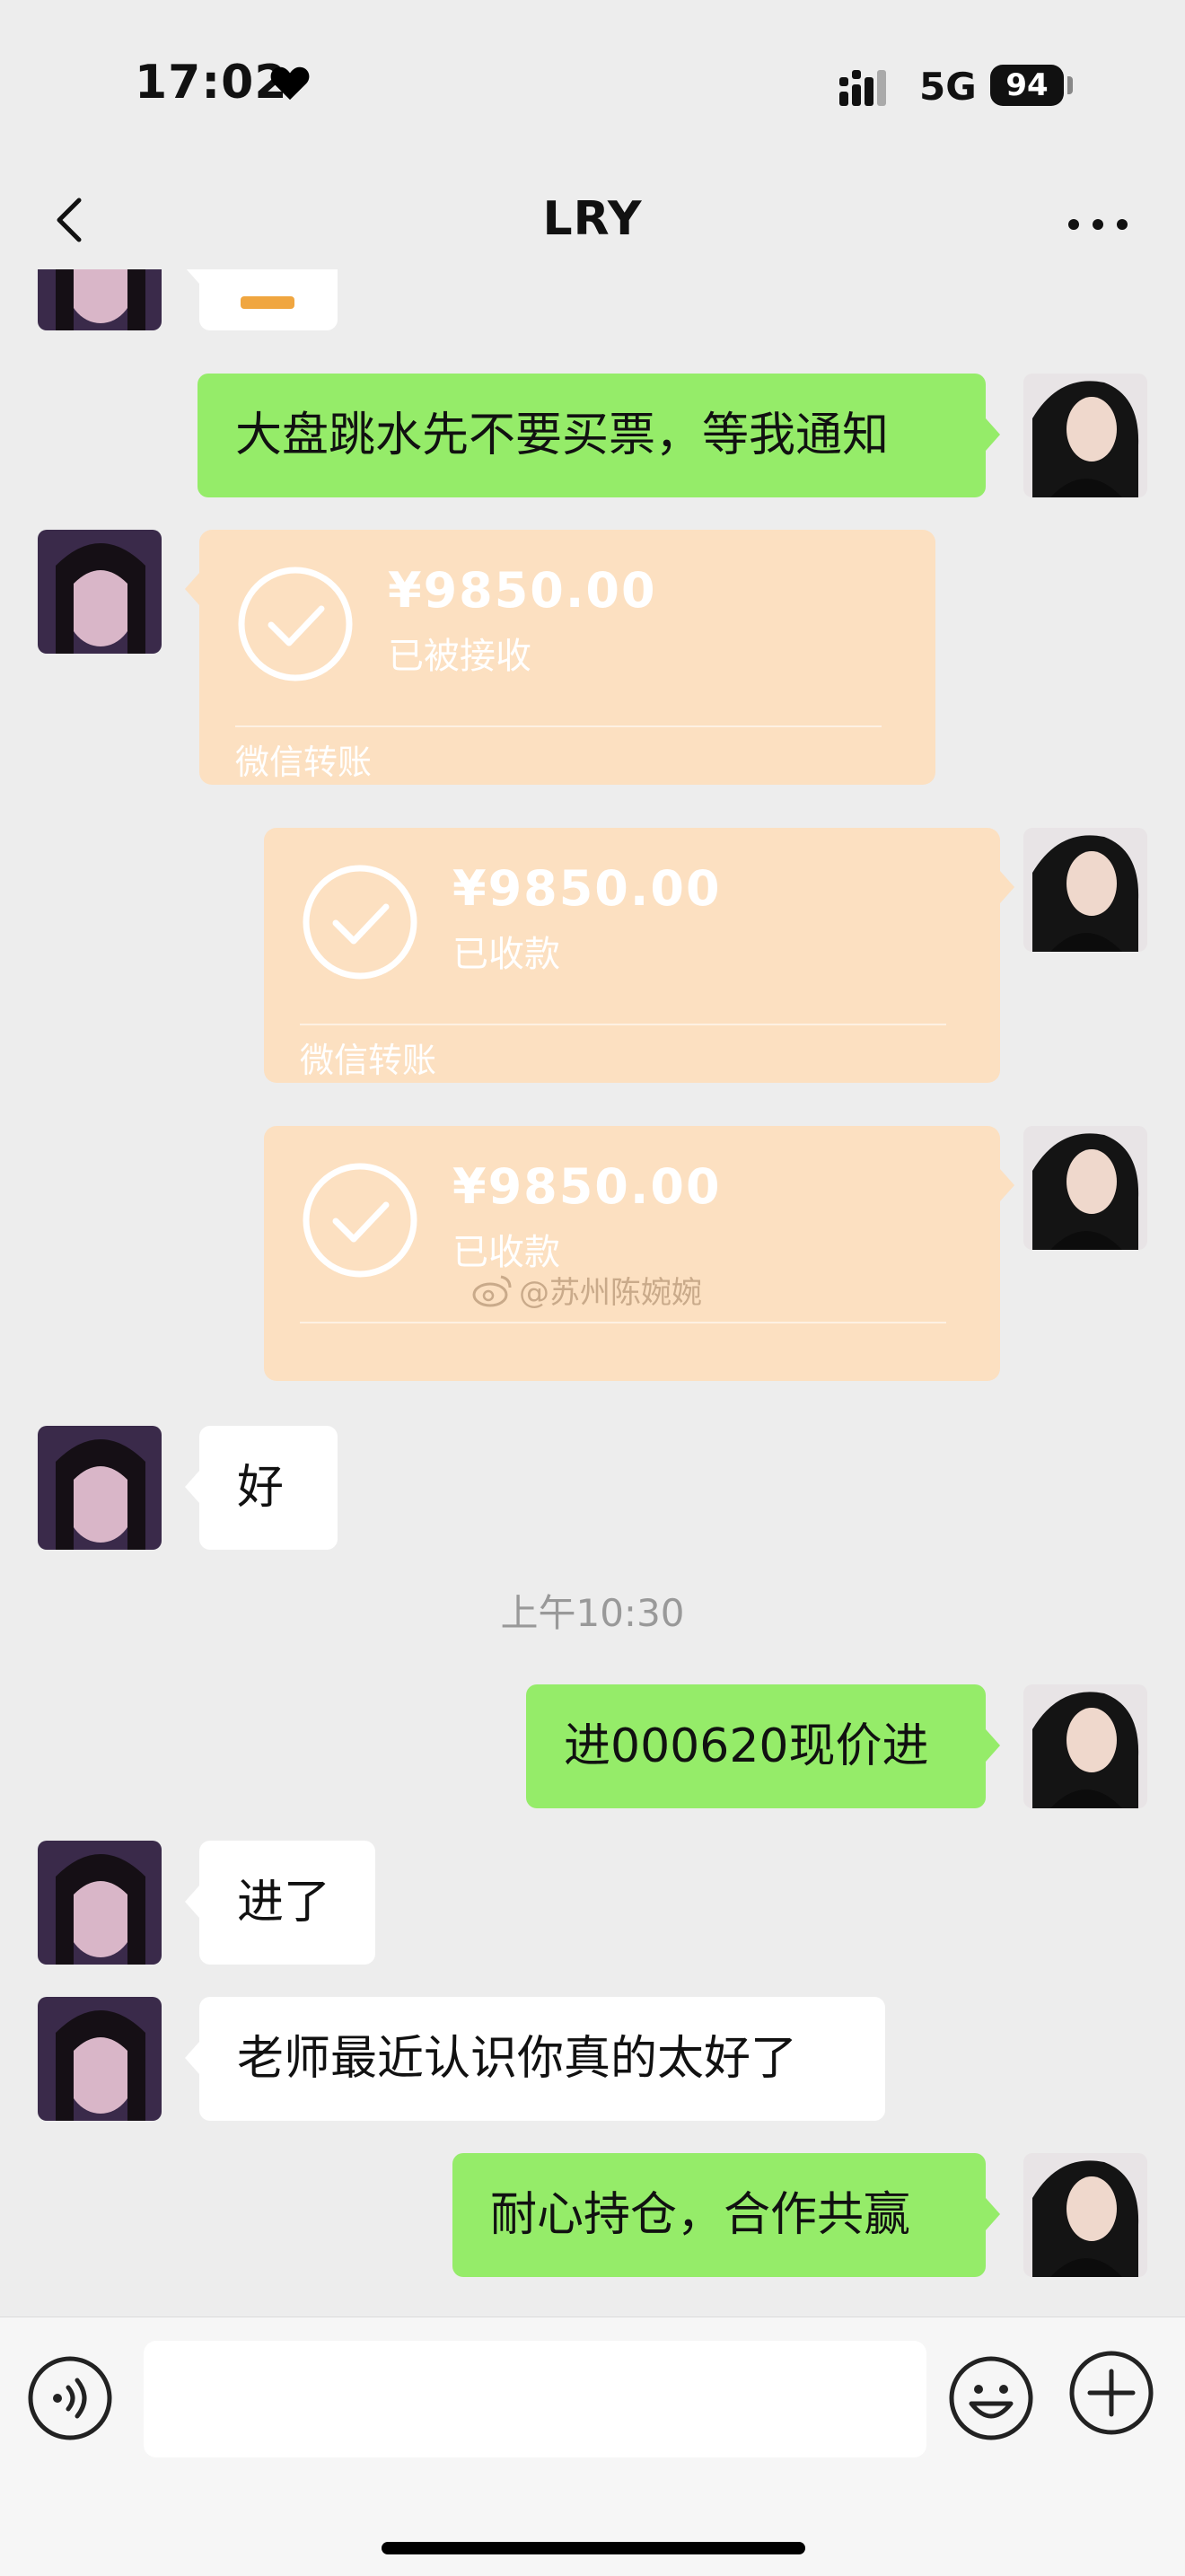  I want to click on signal-icon, so click(862, 88).